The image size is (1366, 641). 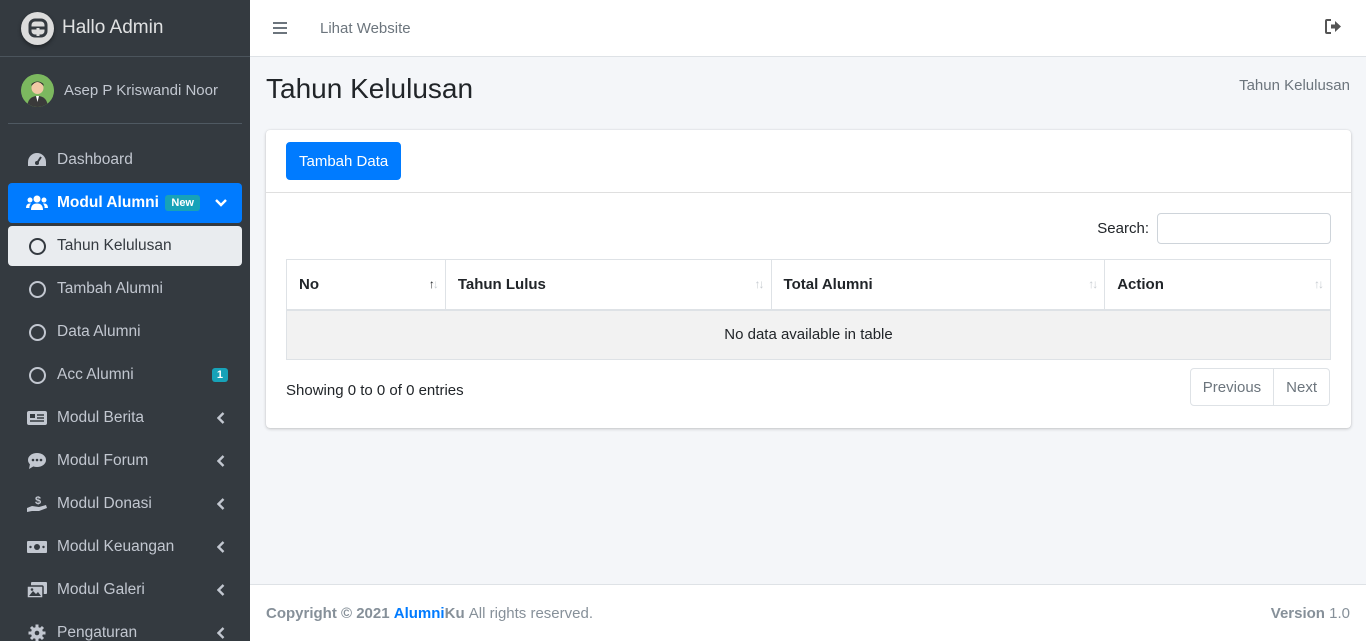 I want to click on column-header-total-alumni: Total Alumni ↑↓, so click(x=938, y=285).